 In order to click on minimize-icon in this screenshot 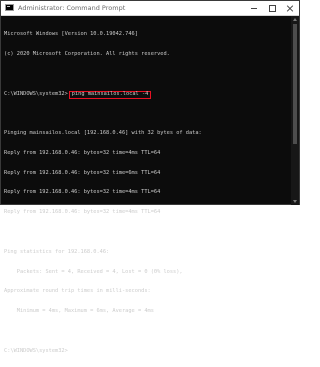, I will do `click(254, 8)`.